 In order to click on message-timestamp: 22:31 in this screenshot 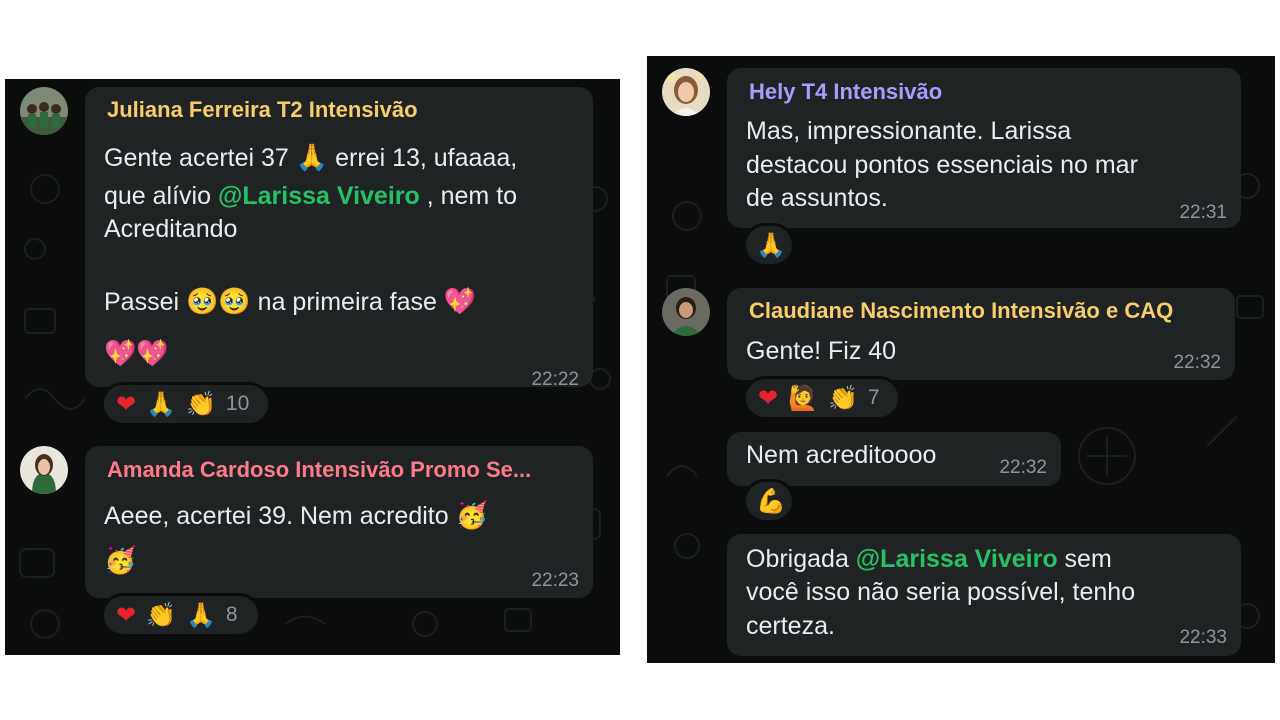, I will do `click(1203, 212)`.